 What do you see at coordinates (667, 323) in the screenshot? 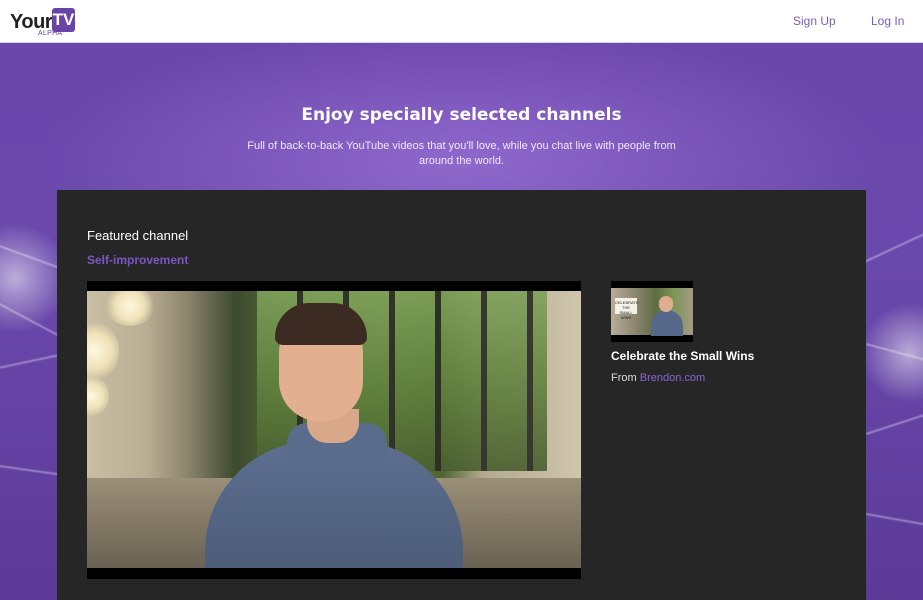
I see `thumbnail-presenter` at bounding box center [667, 323].